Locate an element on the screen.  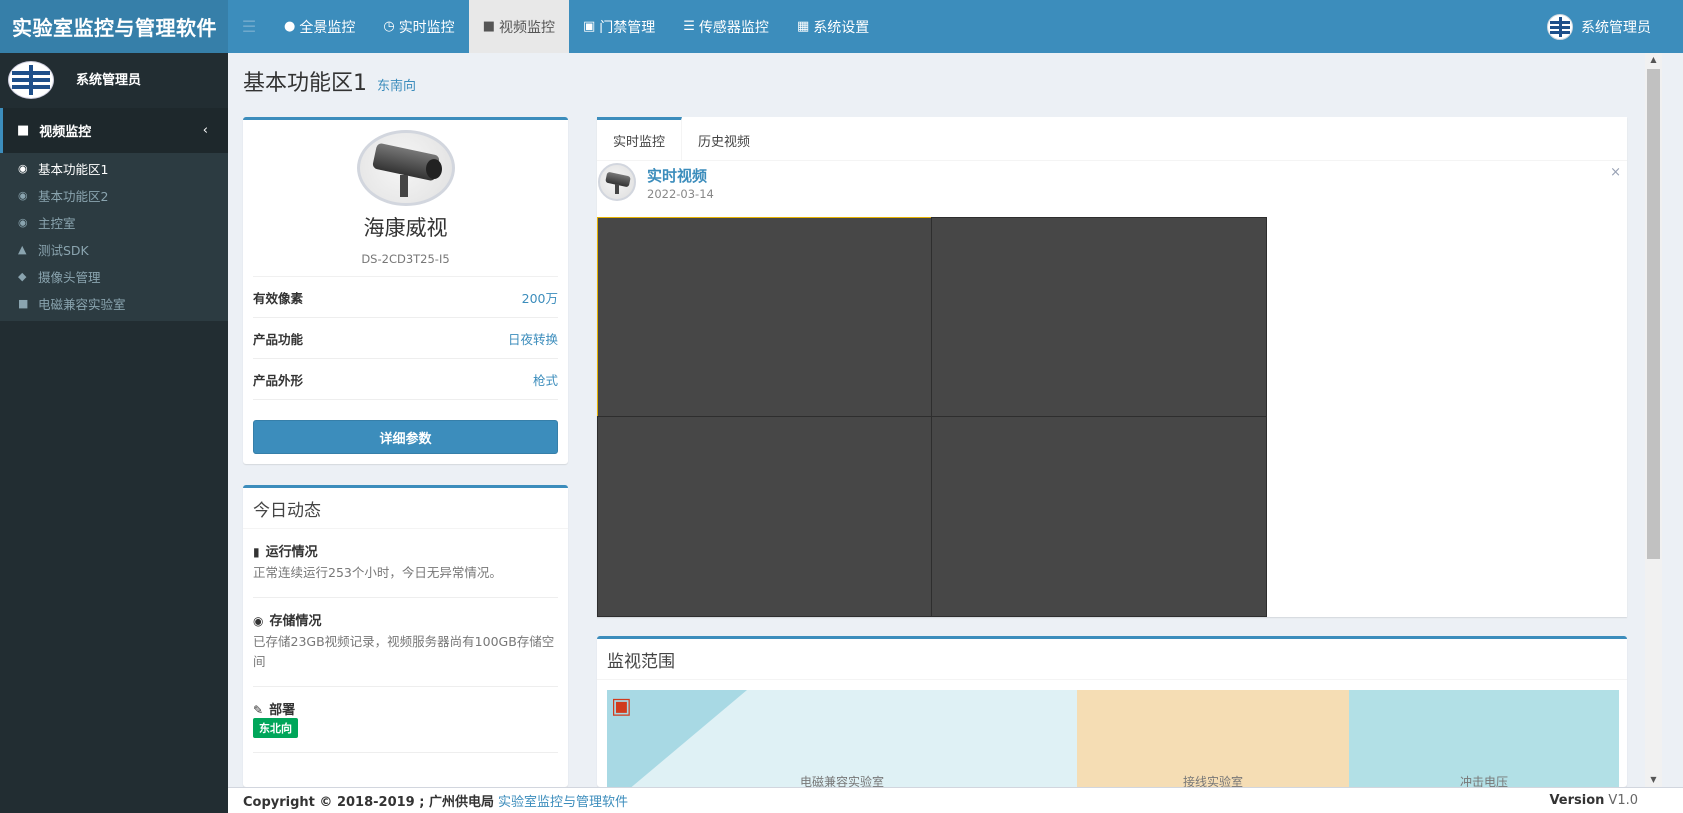
property-value: 枪式 is located at coordinates (545, 379).